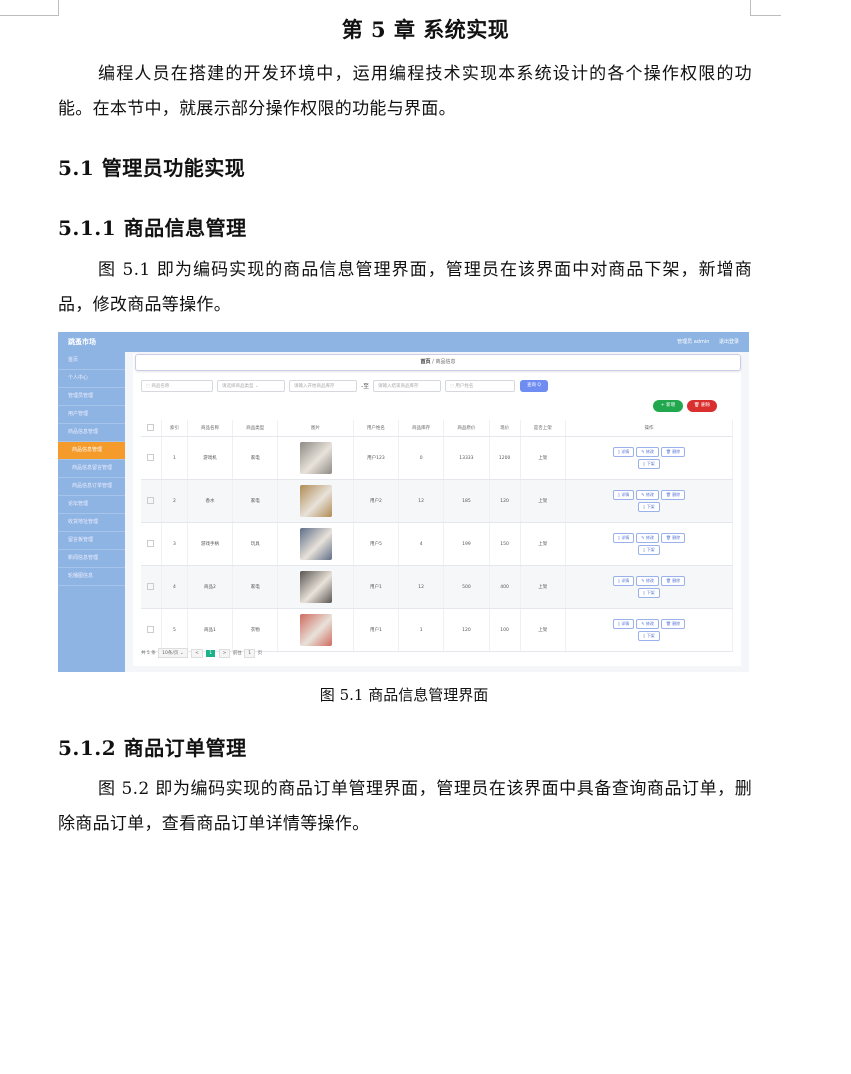 This screenshot has width=851, height=1074. Describe the element at coordinates (323, 386) in the screenshot. I see `stock-start-input: 请输入开始商品库存` at that location.